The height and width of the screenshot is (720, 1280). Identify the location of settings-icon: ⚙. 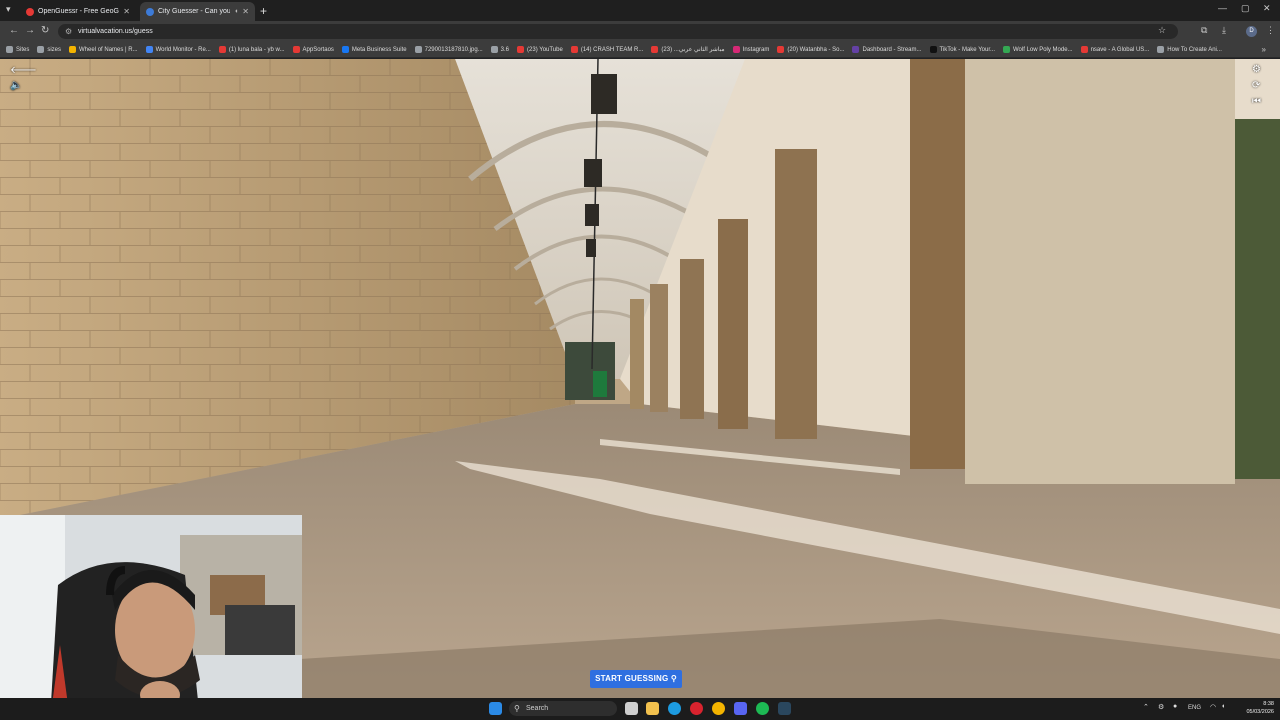
(1256, 69).